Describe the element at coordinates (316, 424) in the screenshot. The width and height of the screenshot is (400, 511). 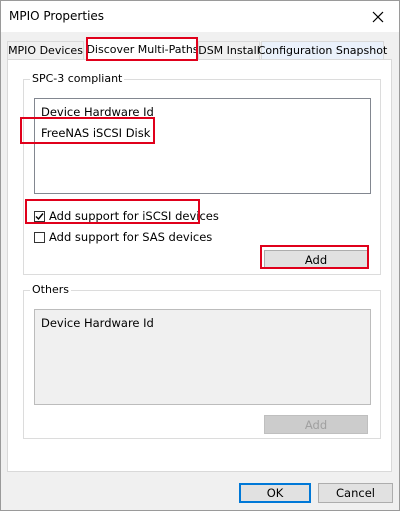
I see `others-add-button: Add` at that location.